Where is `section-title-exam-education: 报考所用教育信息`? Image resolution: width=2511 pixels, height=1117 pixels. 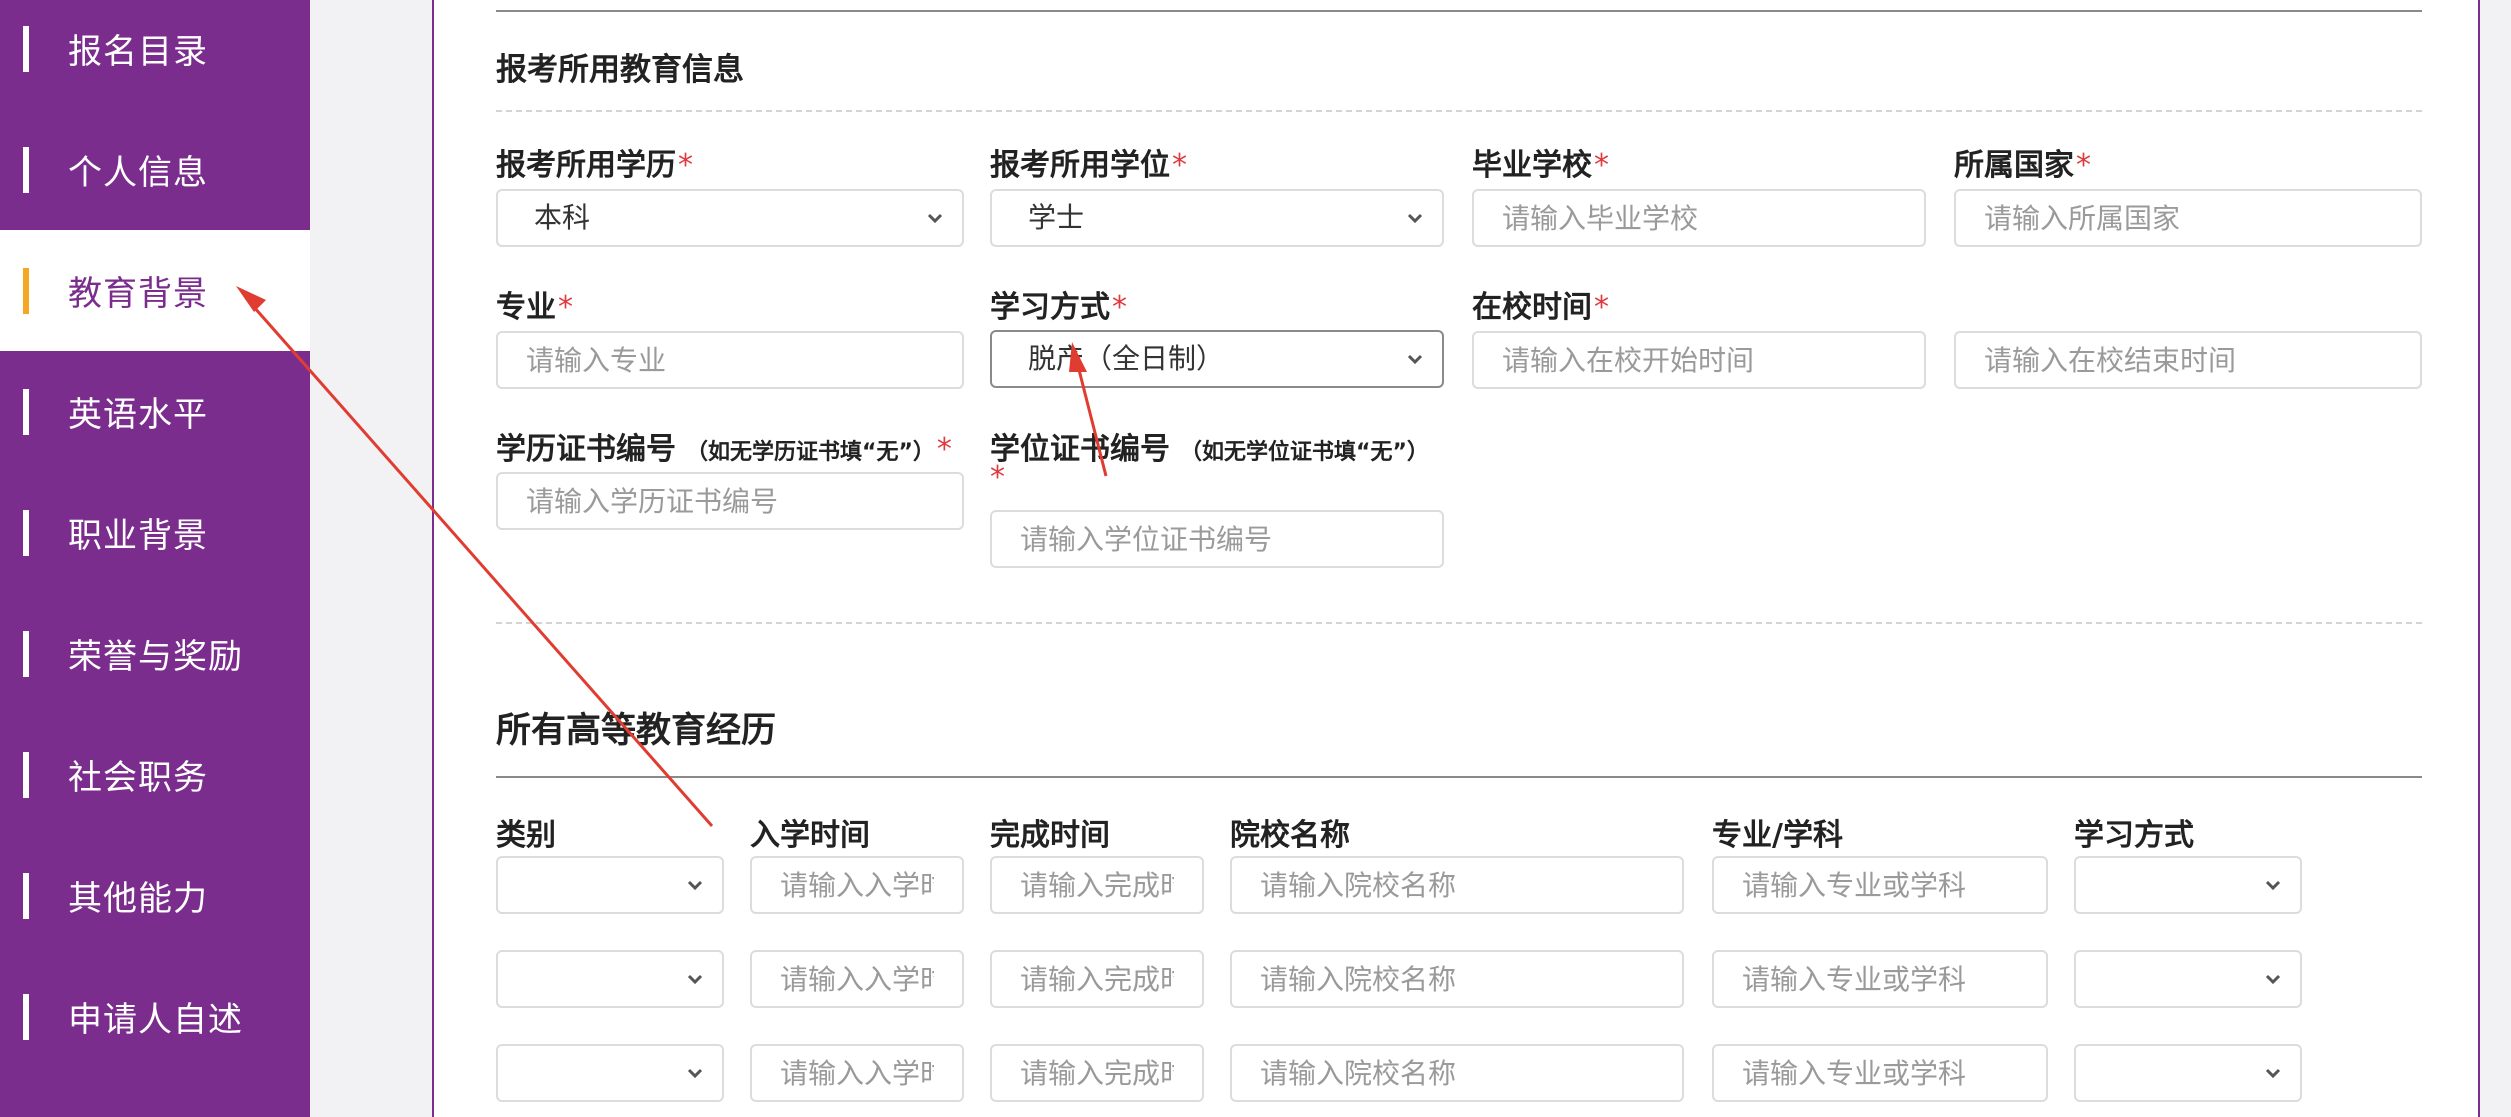 section-title-exam-education: 报考所用教育信息 is located at coordinates (620, 70).